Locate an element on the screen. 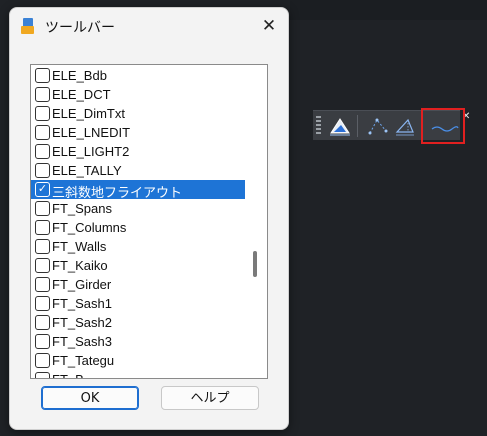  list-item: ELE_LIGHT2 is located at coordinates (138, 151).